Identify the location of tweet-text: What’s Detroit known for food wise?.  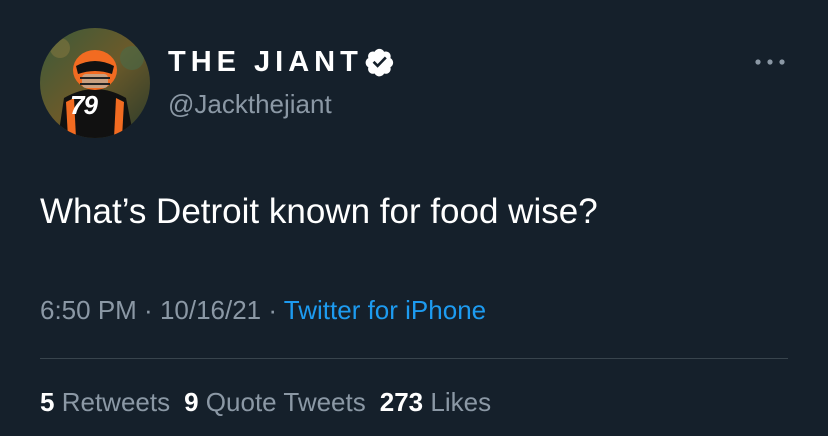
(319, 211).